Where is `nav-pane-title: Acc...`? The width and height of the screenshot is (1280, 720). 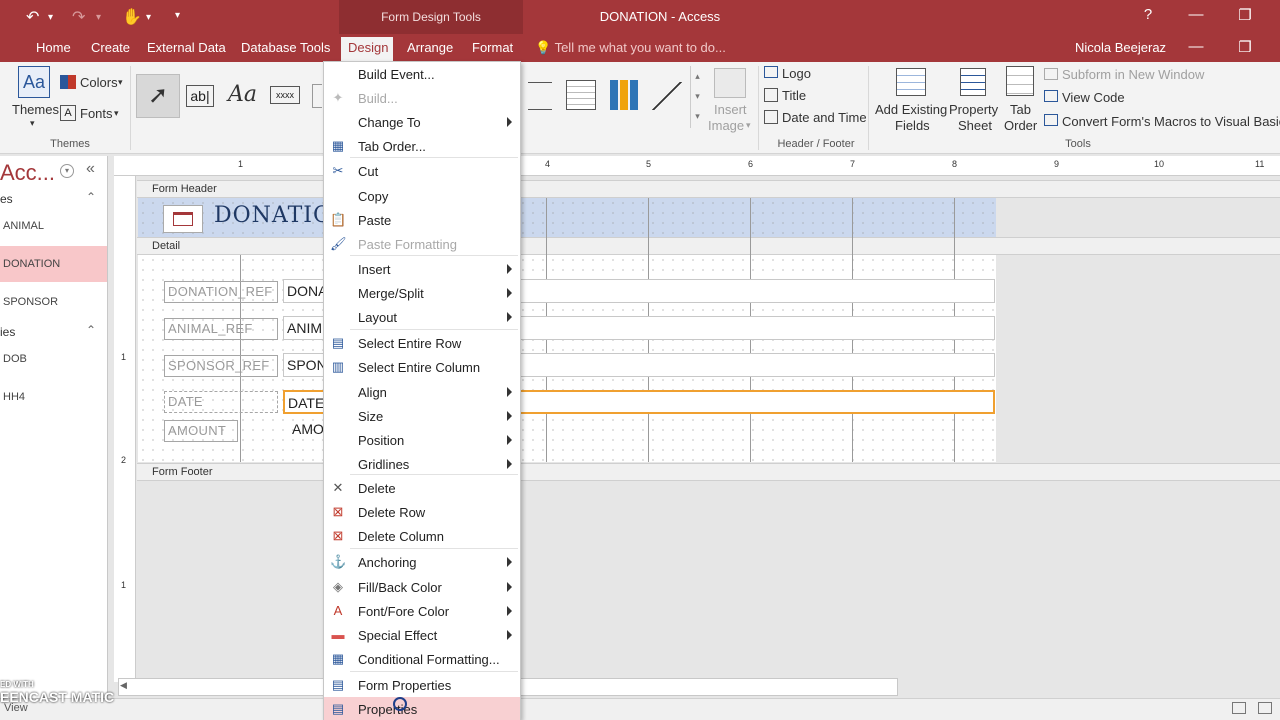
nav-pane-title: Acc... is located at coordinates (27, 173).